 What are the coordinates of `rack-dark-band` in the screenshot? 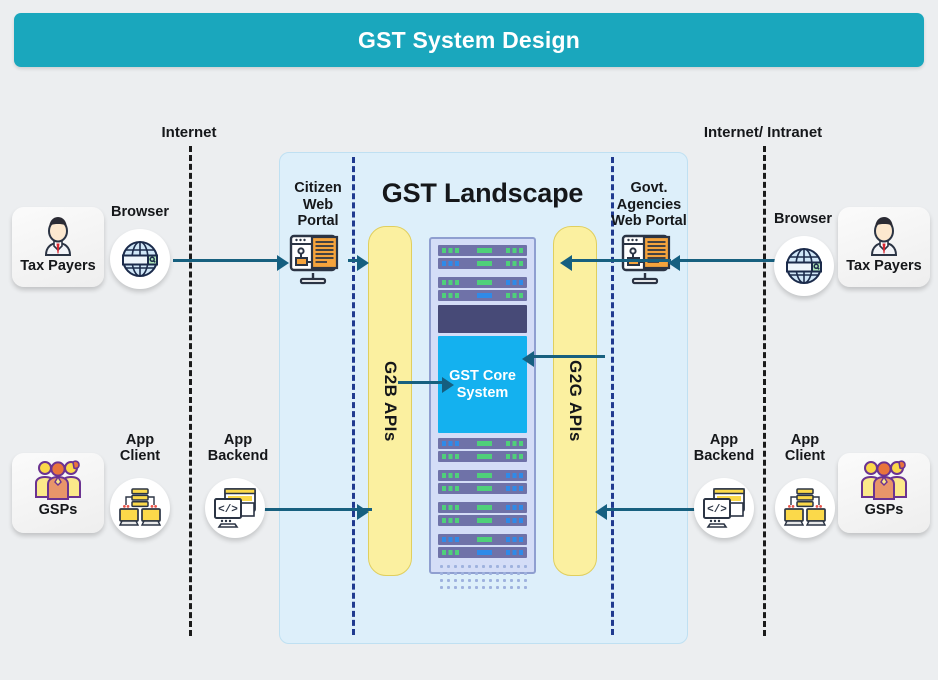 It's located at (482, 319).